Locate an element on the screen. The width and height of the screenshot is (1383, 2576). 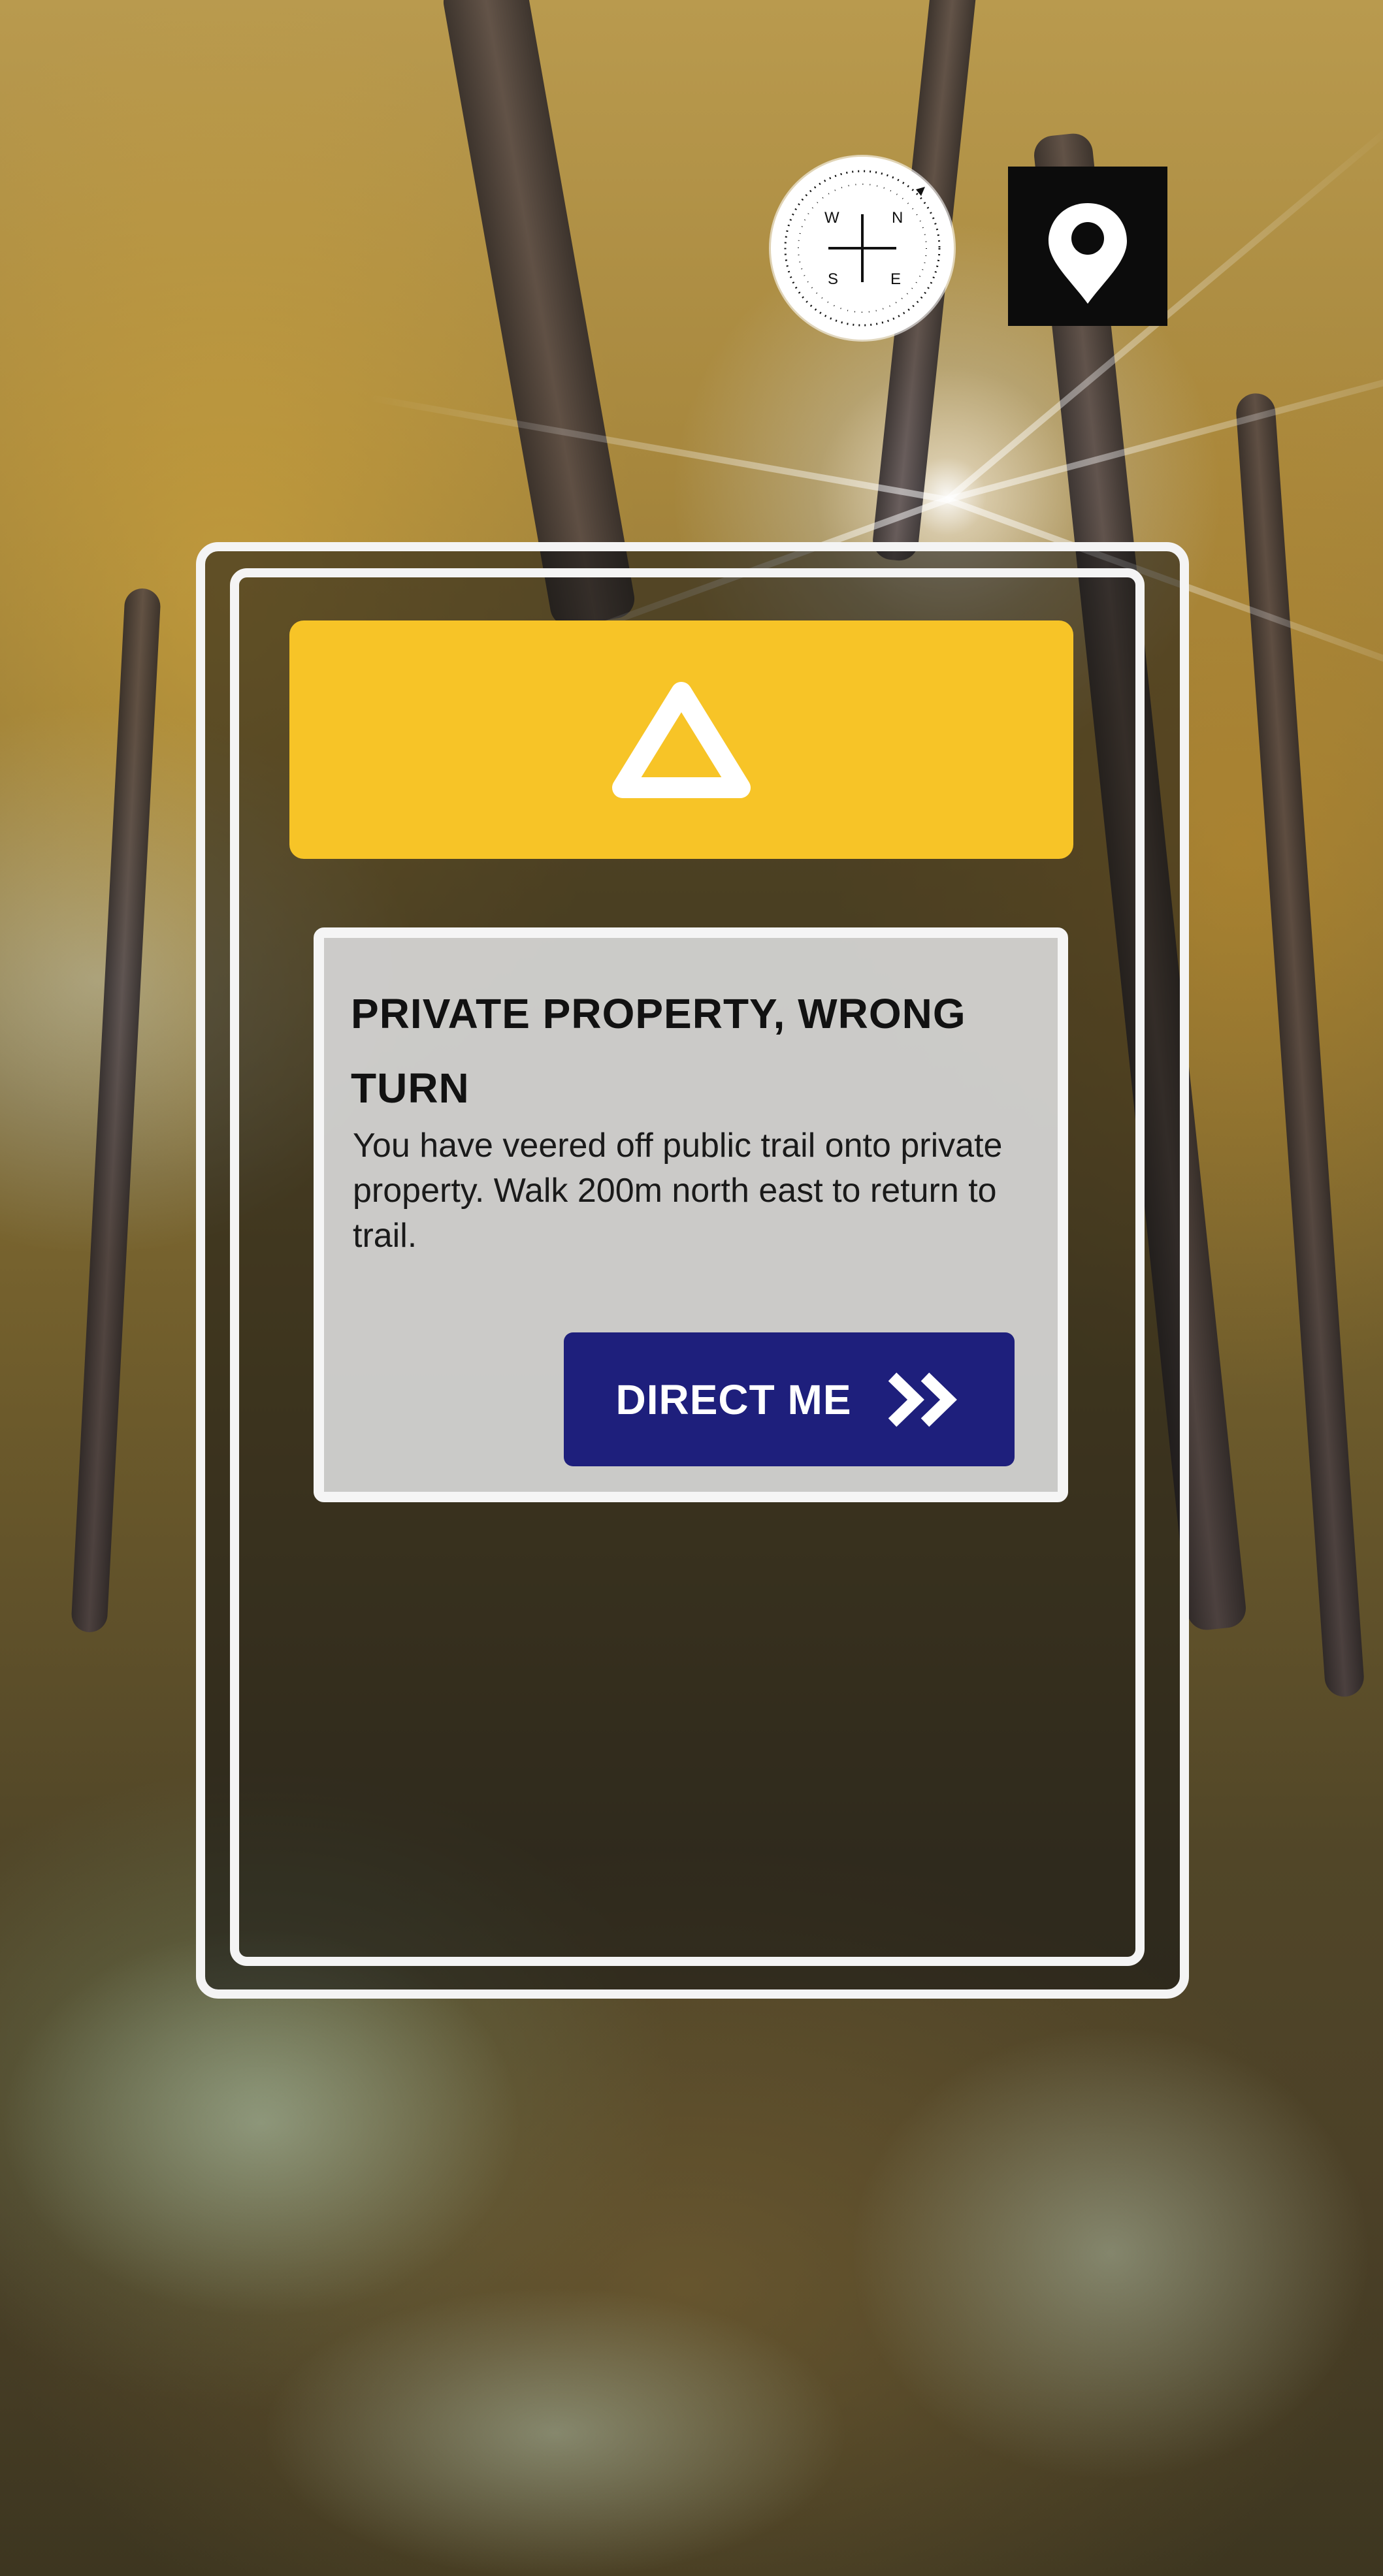
direct-me-label: DIRECT ME is located at coordinates (733, 1399).